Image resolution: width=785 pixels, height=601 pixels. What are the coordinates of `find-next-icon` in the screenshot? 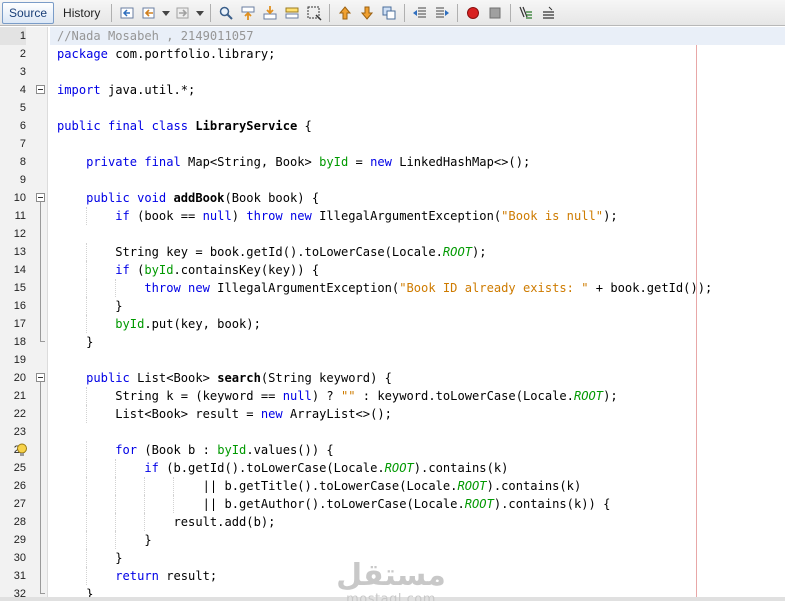 It's located at (270, 13).